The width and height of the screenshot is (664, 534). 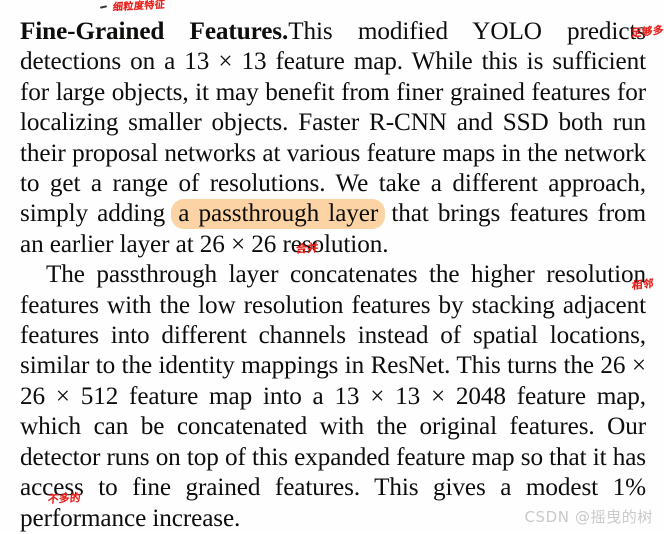 What do you see at coordinates (154, 31) in the screenshot?
I see `run-in-heading: Fine-Grained Features.` at bounding box center [154, 31].